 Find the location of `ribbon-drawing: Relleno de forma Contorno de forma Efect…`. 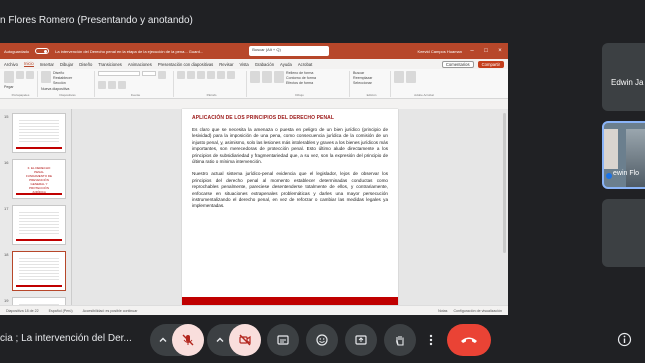

ribbon-drawing: Relleno de forma Contorno de forma Efect… is located at coordinates (300, 84).